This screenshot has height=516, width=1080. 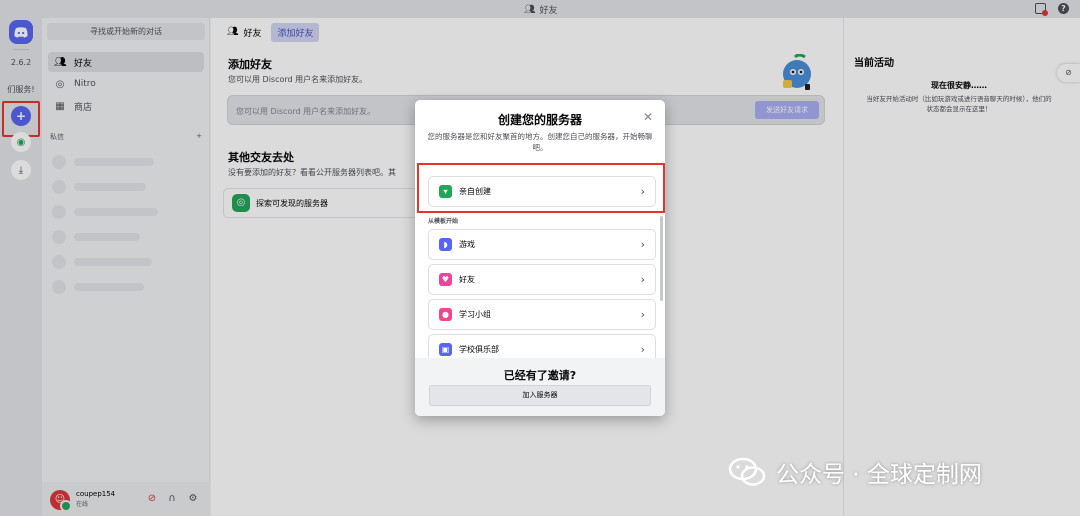 What do you see at coordinates (879, 475) in the screenshot?
I see `watermark-text: 公众号 · 全球定制网` at bounding box center [879, 475].